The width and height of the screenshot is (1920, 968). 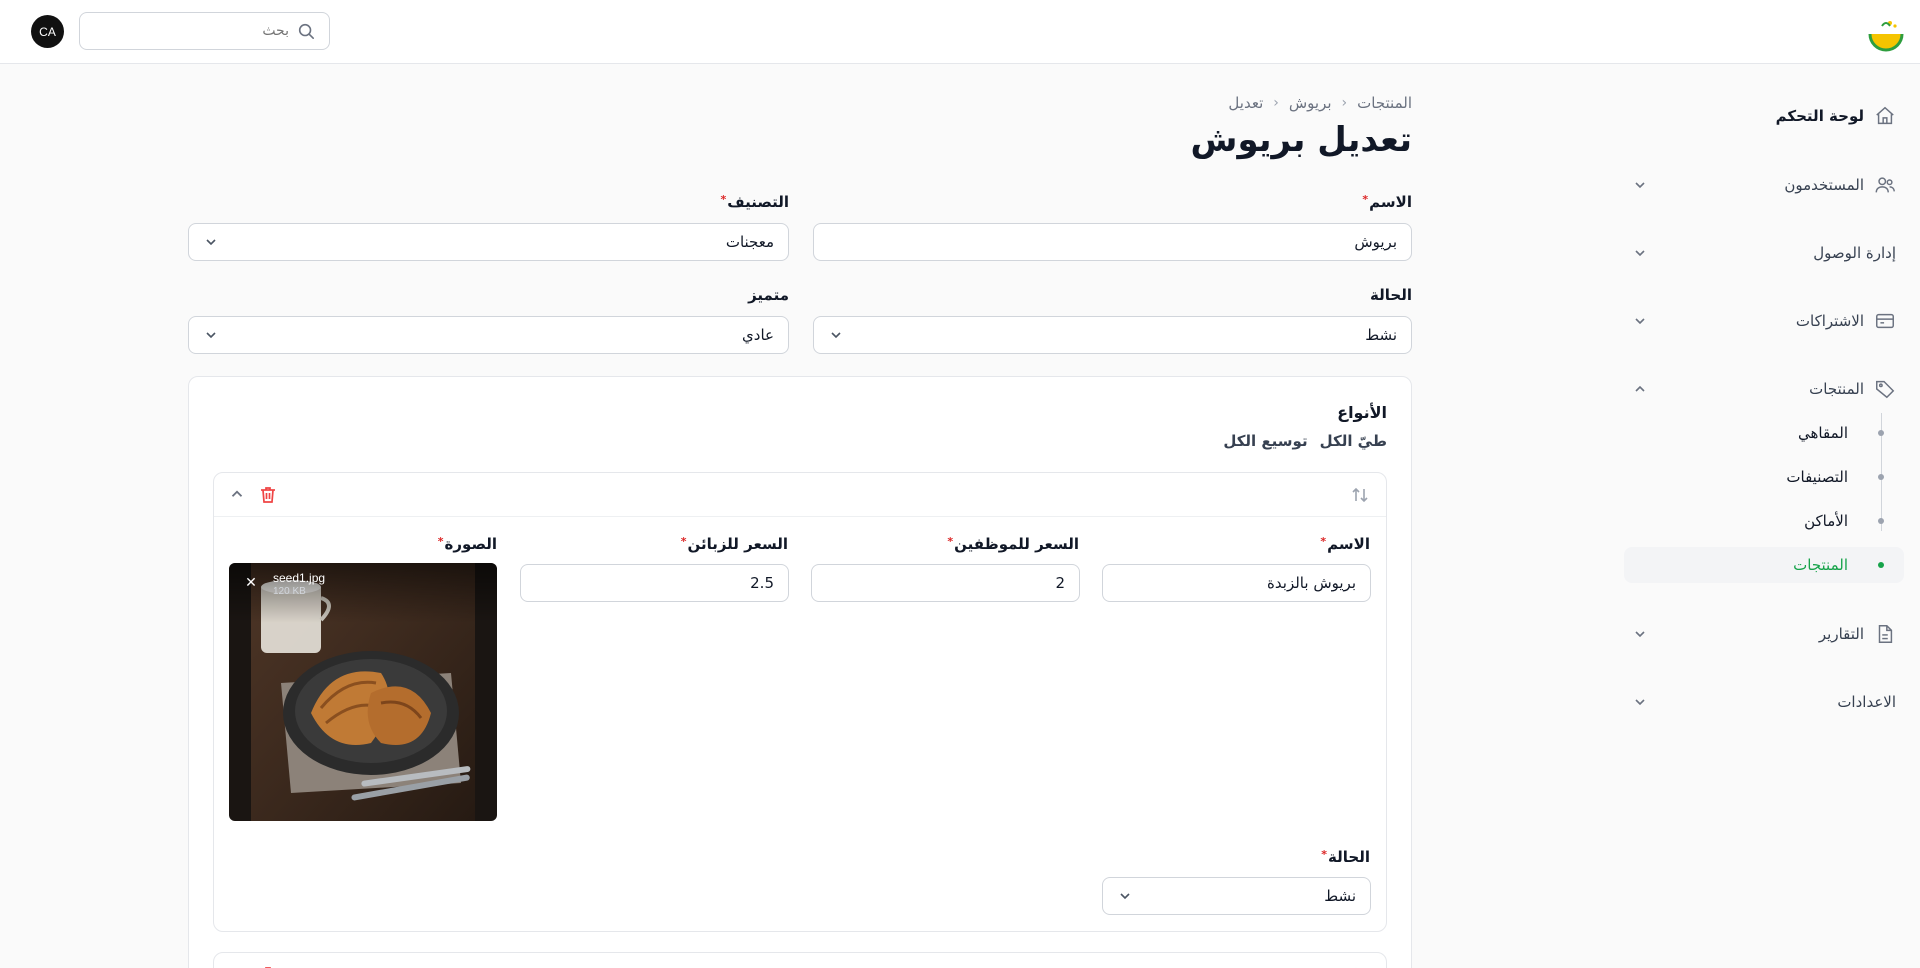 I want to click on status-select-value: نشط, so click(x=1381, y=335).